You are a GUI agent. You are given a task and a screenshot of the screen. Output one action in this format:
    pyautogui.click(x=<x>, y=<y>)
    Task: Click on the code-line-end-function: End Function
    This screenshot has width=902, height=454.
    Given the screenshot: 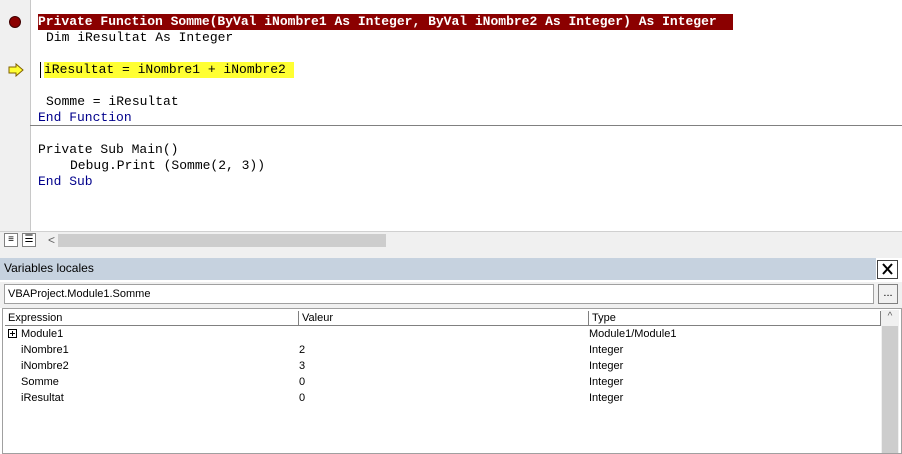 What is the action you would take?
    pyautogui.click(x=85, y=118)
    